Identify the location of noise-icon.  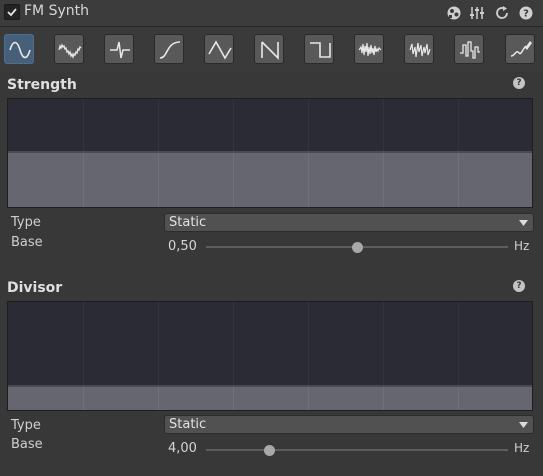
(370, 49).